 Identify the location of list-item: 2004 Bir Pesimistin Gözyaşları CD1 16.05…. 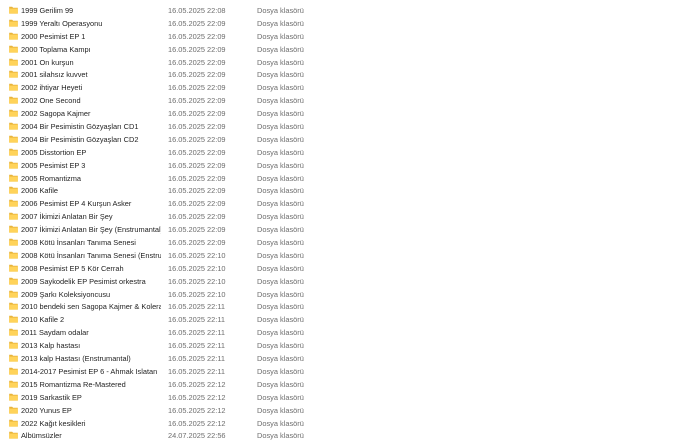
(170, 126).